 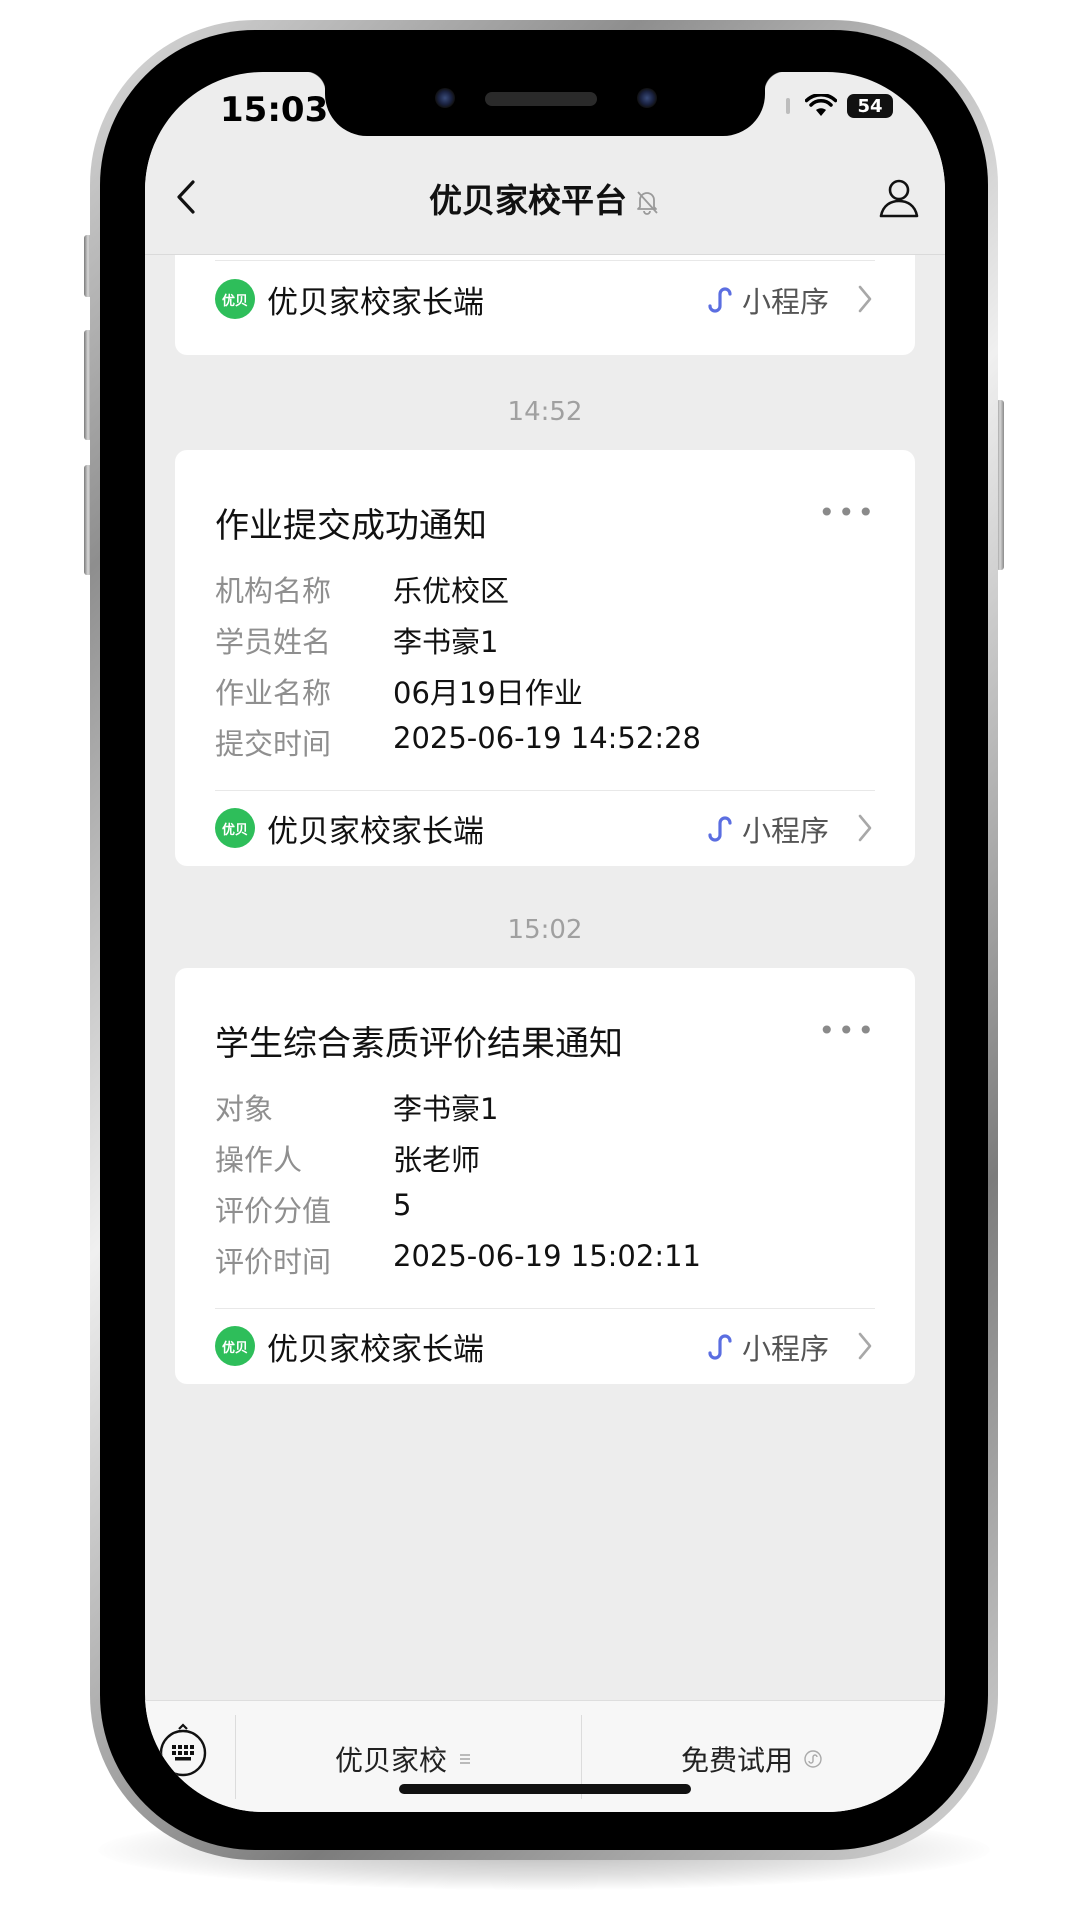 I want to click on profile-icon, so click(x=899, y=198).